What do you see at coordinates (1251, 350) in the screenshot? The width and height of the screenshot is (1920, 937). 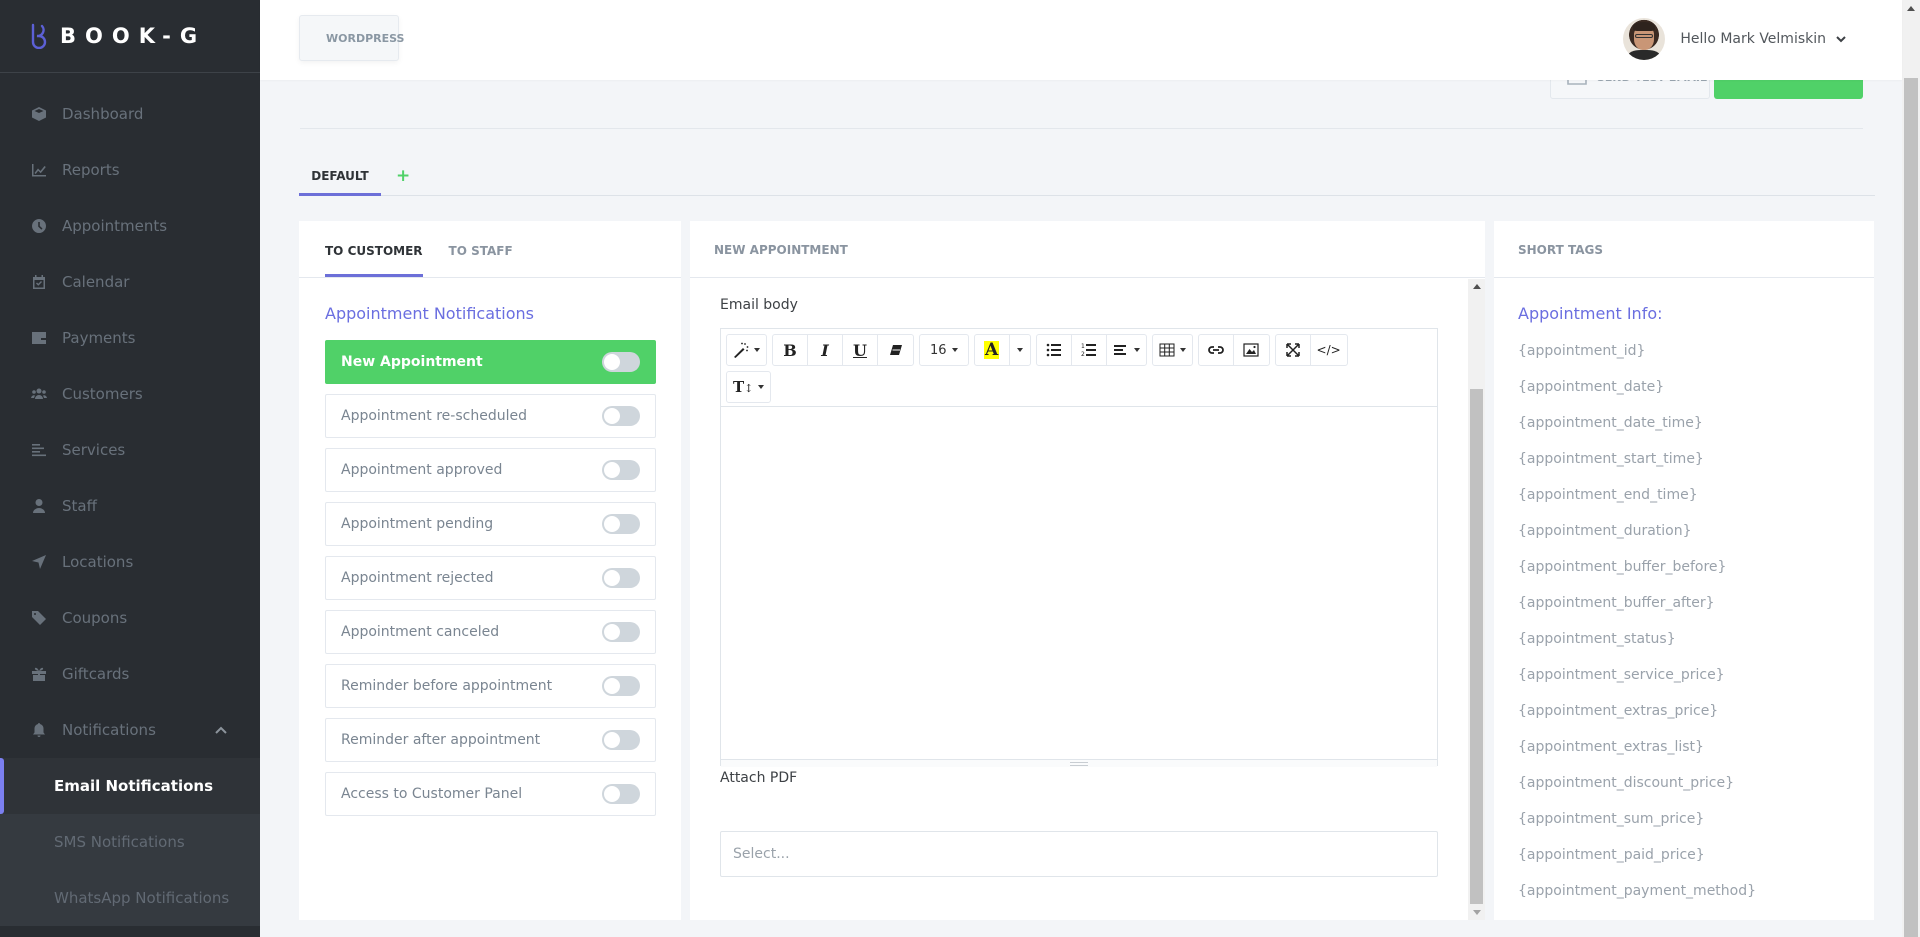 I see `insert-image-button` at bounding box center [1251, 350].